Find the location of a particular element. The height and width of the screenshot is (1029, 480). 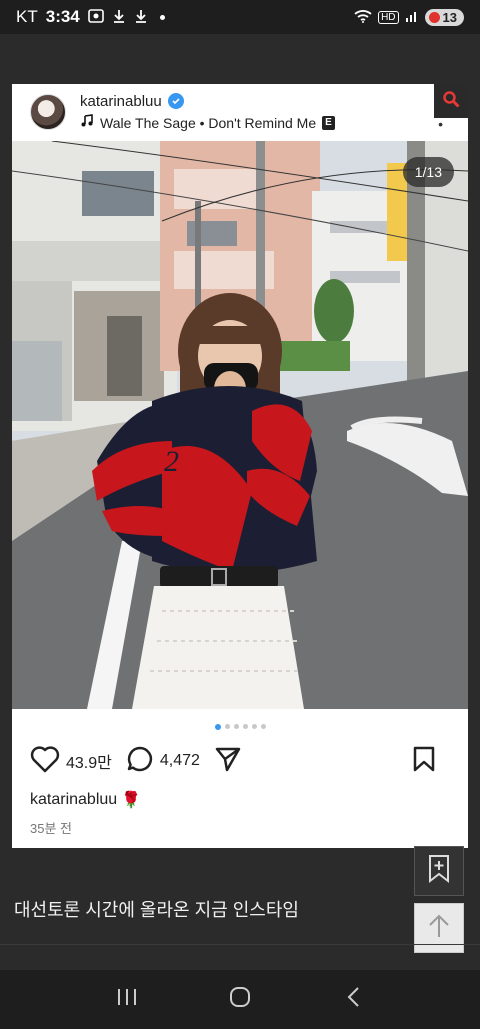

recent-apps-icon is located at coordinates (127, 999).